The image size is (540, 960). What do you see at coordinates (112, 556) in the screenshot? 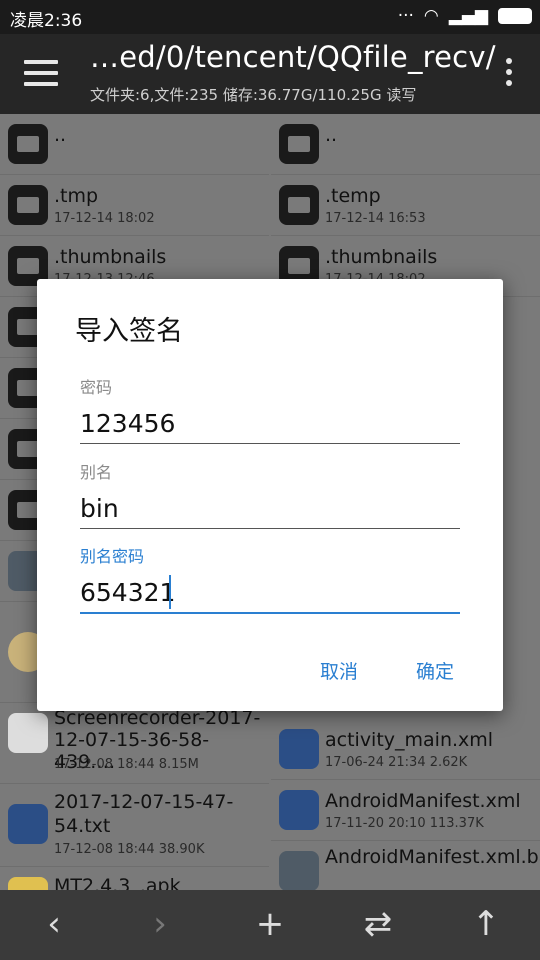
I see `alias-password-label: 别名密码` at bounding box center [112, 556].